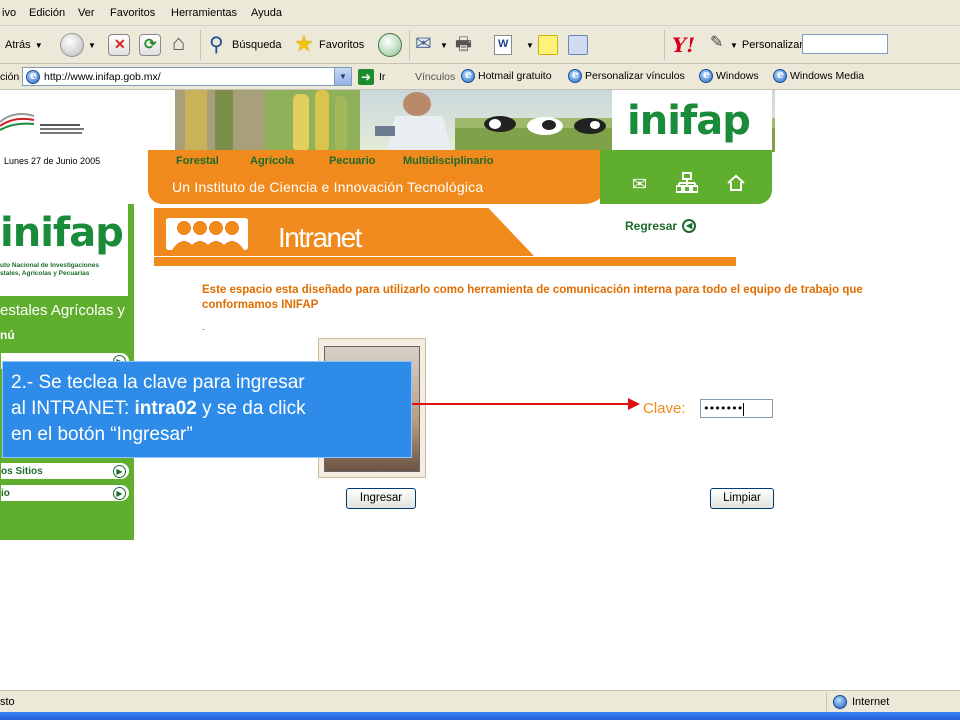 The width and height of the screenshot is (960, 720). What do you see at coordinates (736, 408) in the screenshot?
I see `password-field: •••••••` at bounding box center [736, 408].